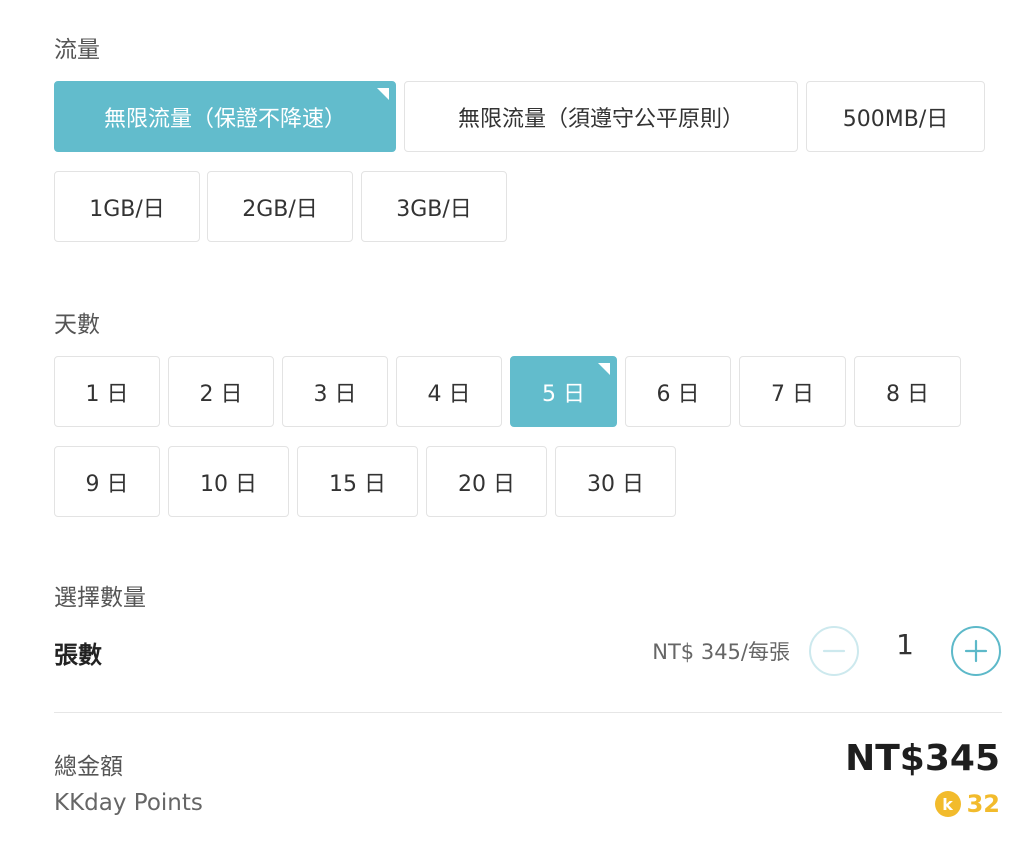 Image resolution: width=1024 pixels, height=852 pixels. I want to click on option-label: 15 日, so click(357, 484).